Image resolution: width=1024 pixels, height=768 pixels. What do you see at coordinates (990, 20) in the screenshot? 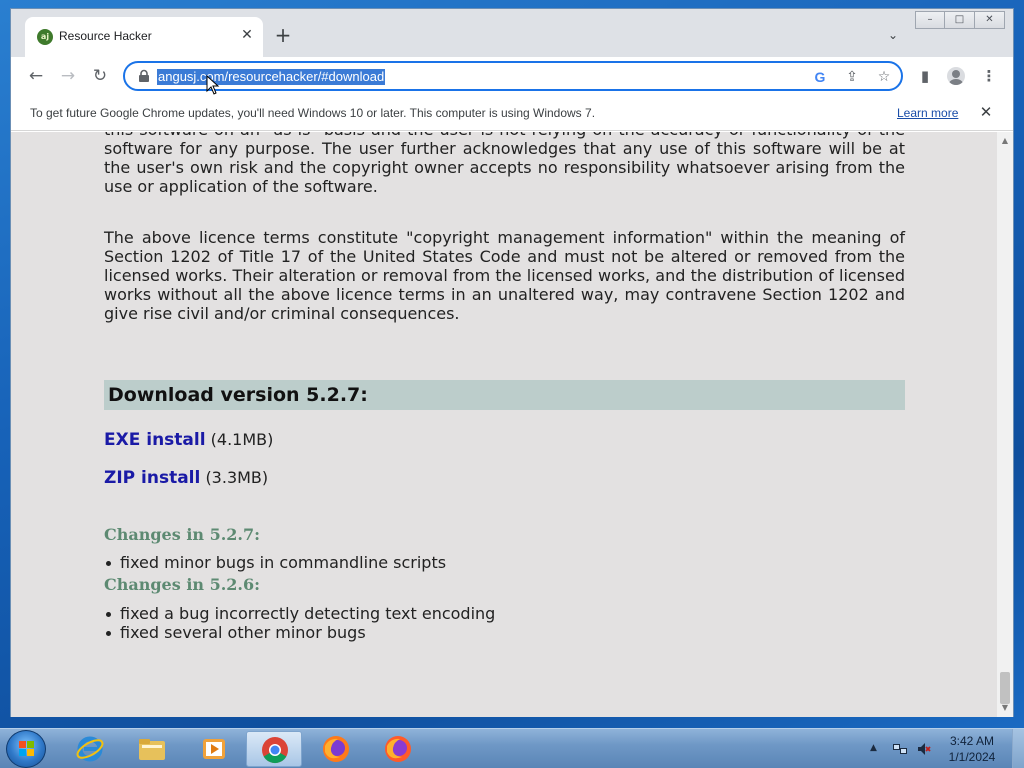
I see `close-window-button: ✕` at bounding box center [990, 20].